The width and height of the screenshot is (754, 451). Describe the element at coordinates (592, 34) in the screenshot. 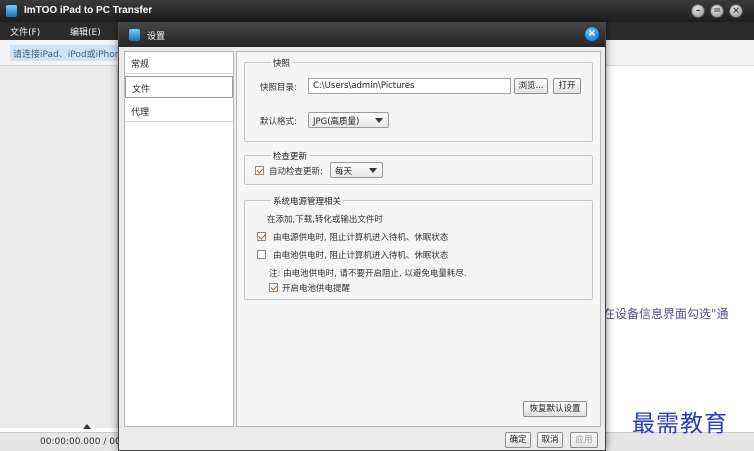

I see `dialog-close-icon: ×` at that location.